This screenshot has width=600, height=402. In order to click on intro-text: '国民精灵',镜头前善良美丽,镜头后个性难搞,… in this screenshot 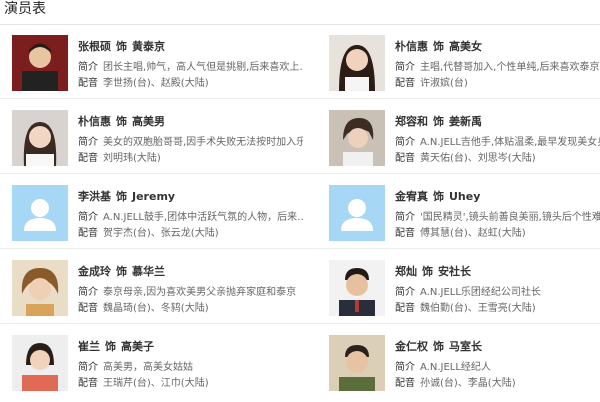, I will do `click(510, 217)`.